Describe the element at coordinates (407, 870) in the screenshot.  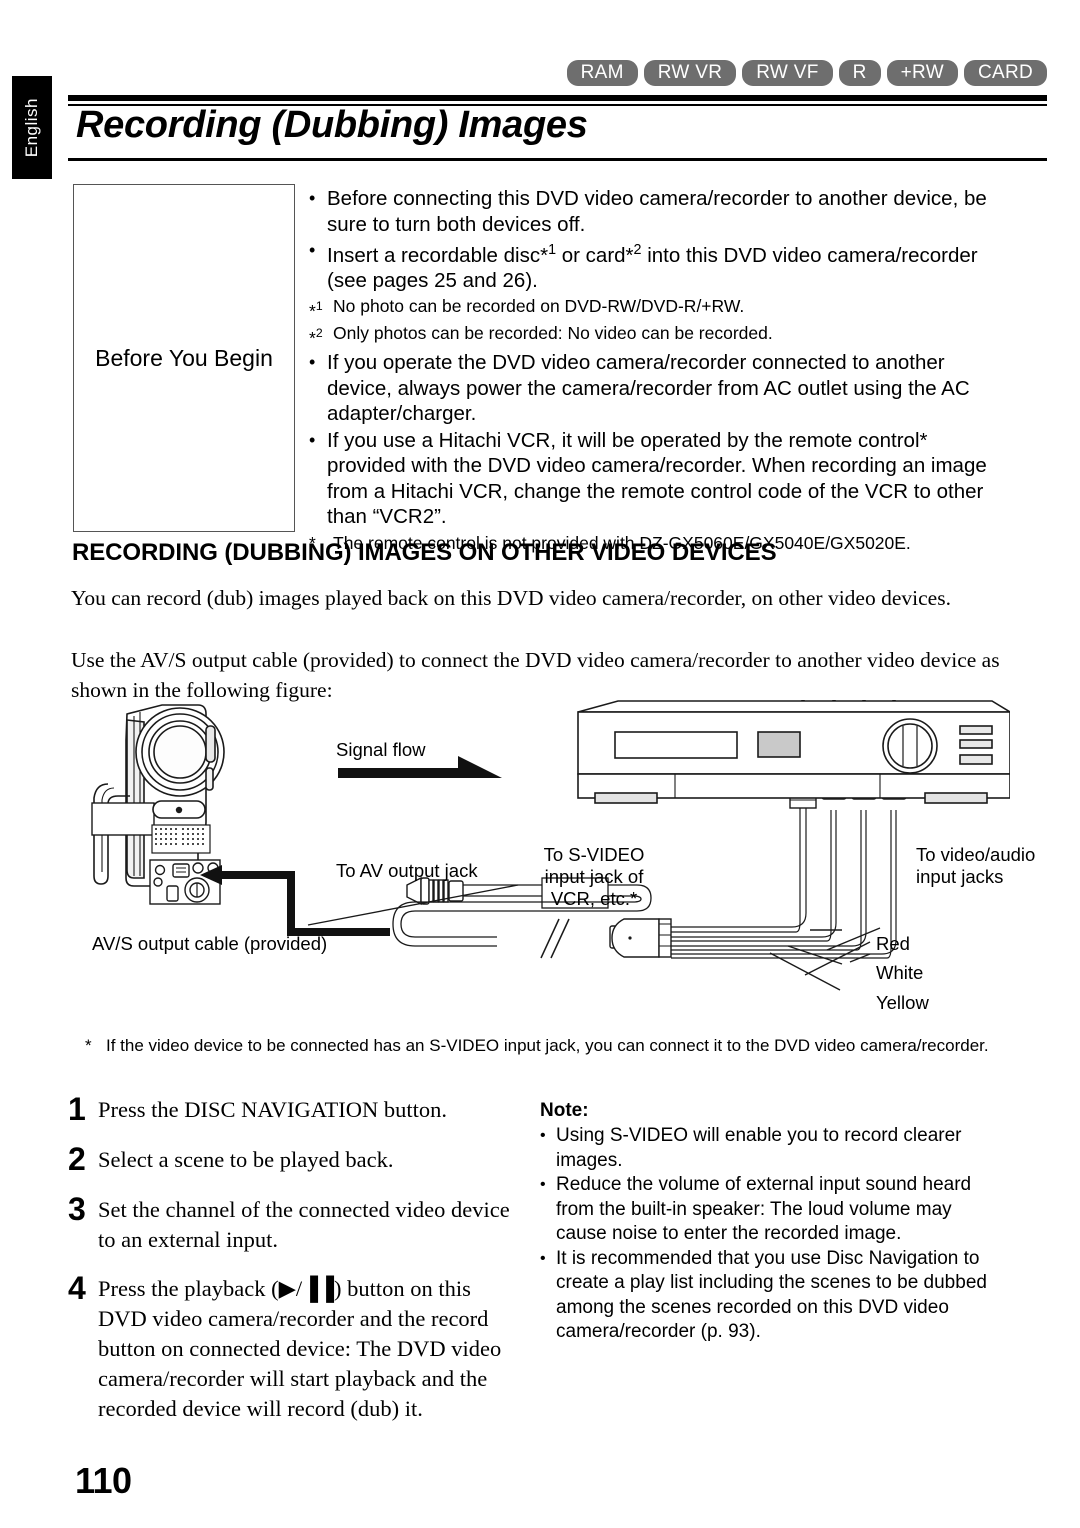
I see `to-av-output-jack-label: To AV output jack` at that location.